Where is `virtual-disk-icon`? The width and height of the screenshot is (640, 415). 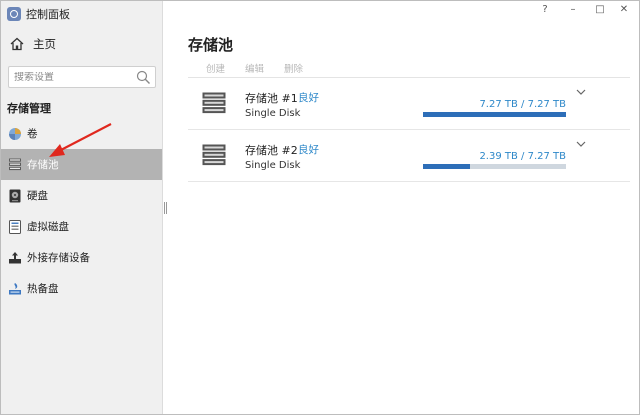 virtual-disk-icon is located at coordinates (15, 226).